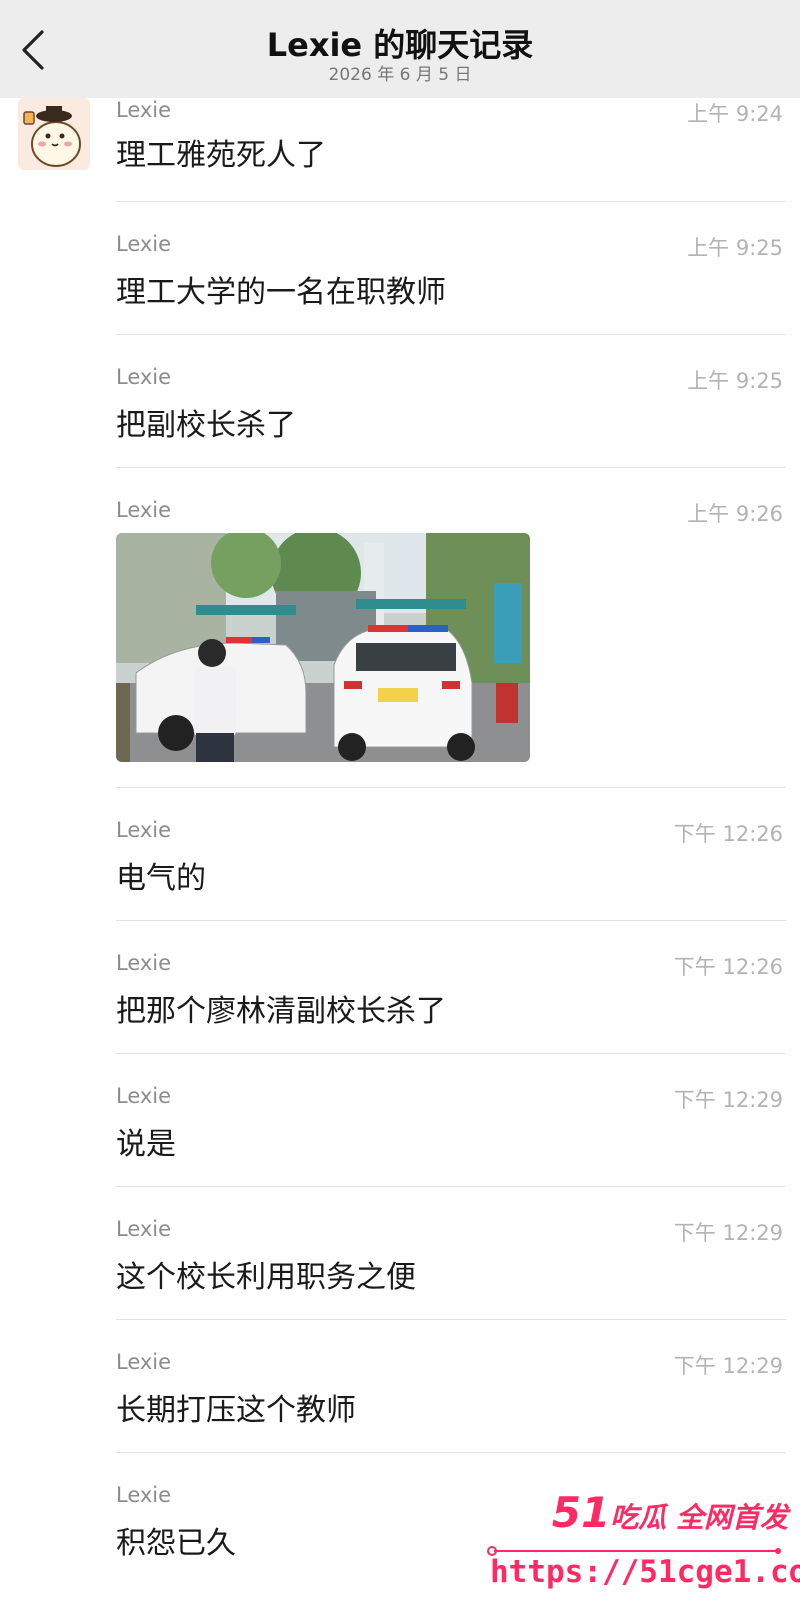  I want to click on list-item: Lexie 下午 12:26 把那个廖林清副校长杀了, so click(451, 987).